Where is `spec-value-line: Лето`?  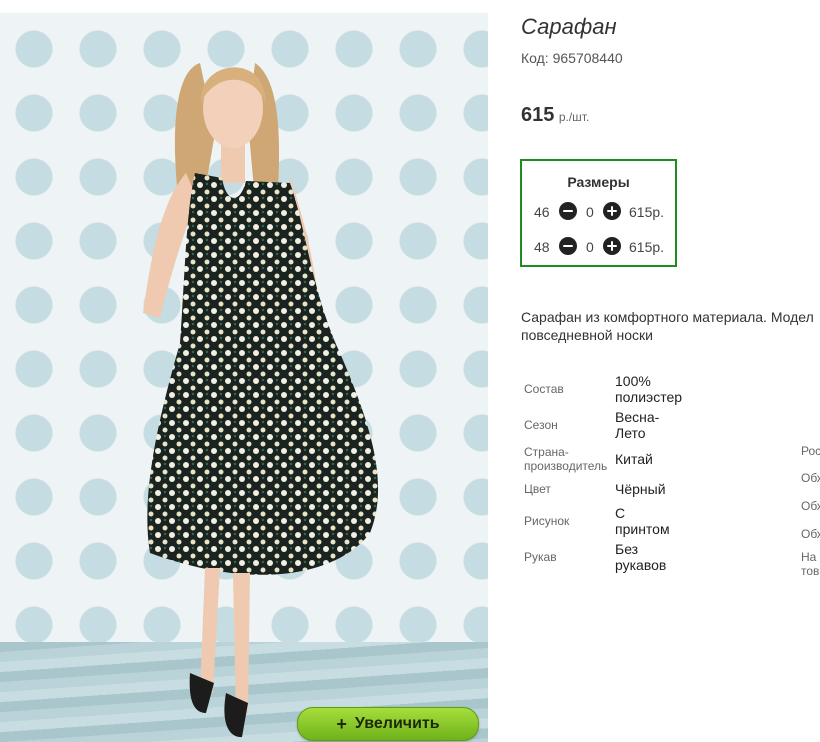
spec-value-line: Лето is located at coordinates (630, 433).